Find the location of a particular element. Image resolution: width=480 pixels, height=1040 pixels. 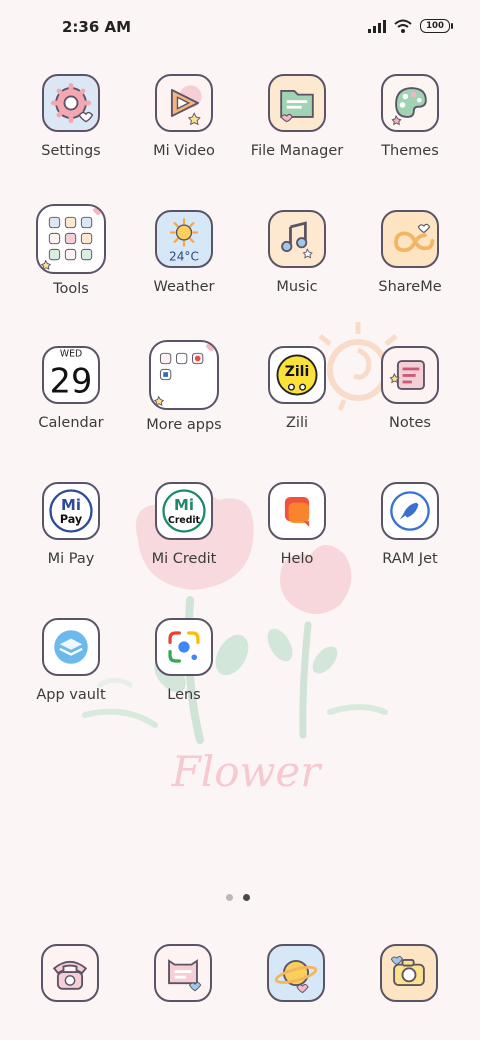

app-label: File Manager is located at coordinates (297, 151).